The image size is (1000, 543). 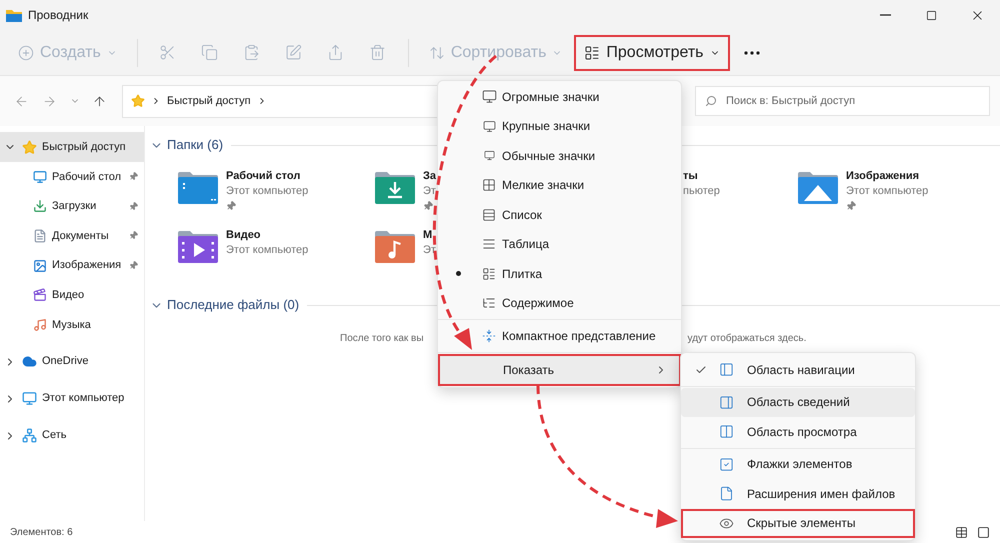 I want to click on cut-icon, so click(x=167, y=52).